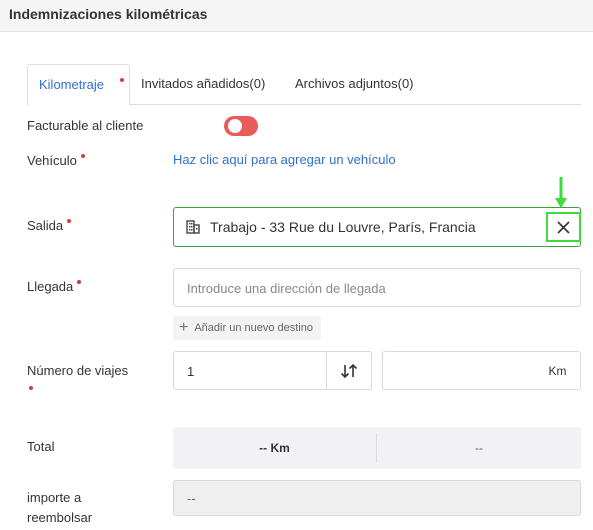  I want to click on arrival-label-text: Llegada, so click(50, 286).